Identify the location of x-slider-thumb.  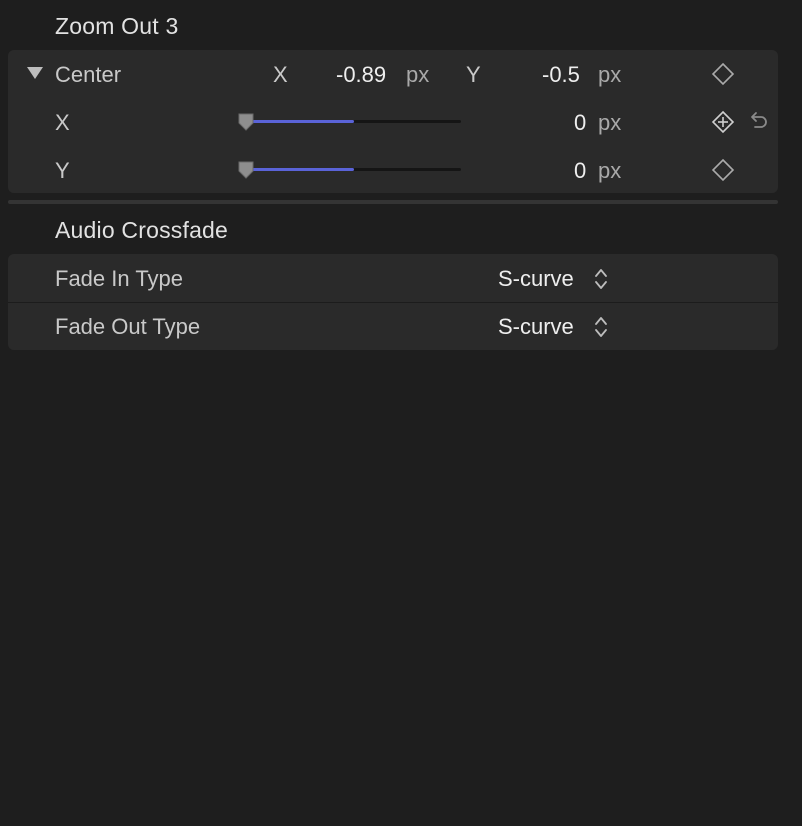
(246, 122).